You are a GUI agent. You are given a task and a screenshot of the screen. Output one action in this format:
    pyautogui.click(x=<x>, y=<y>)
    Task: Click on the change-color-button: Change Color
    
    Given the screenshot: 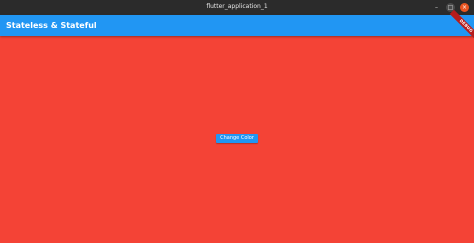 What is the action you would take?
    pyautogui.click(x=237, y=138)
    